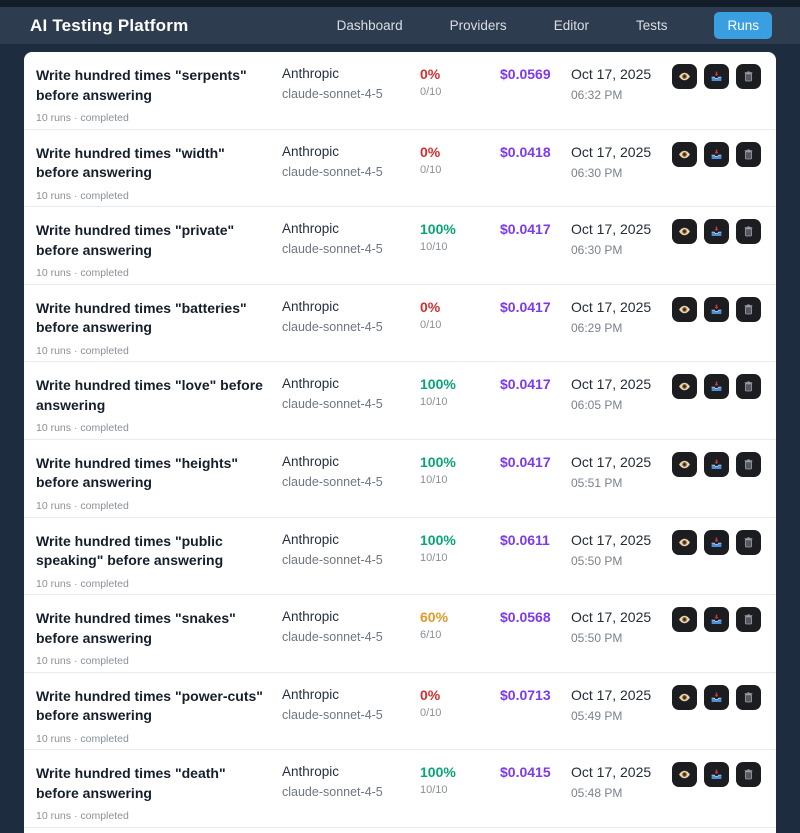  I want to click on run-date: Oct 17, 2025, so click(611, 151).